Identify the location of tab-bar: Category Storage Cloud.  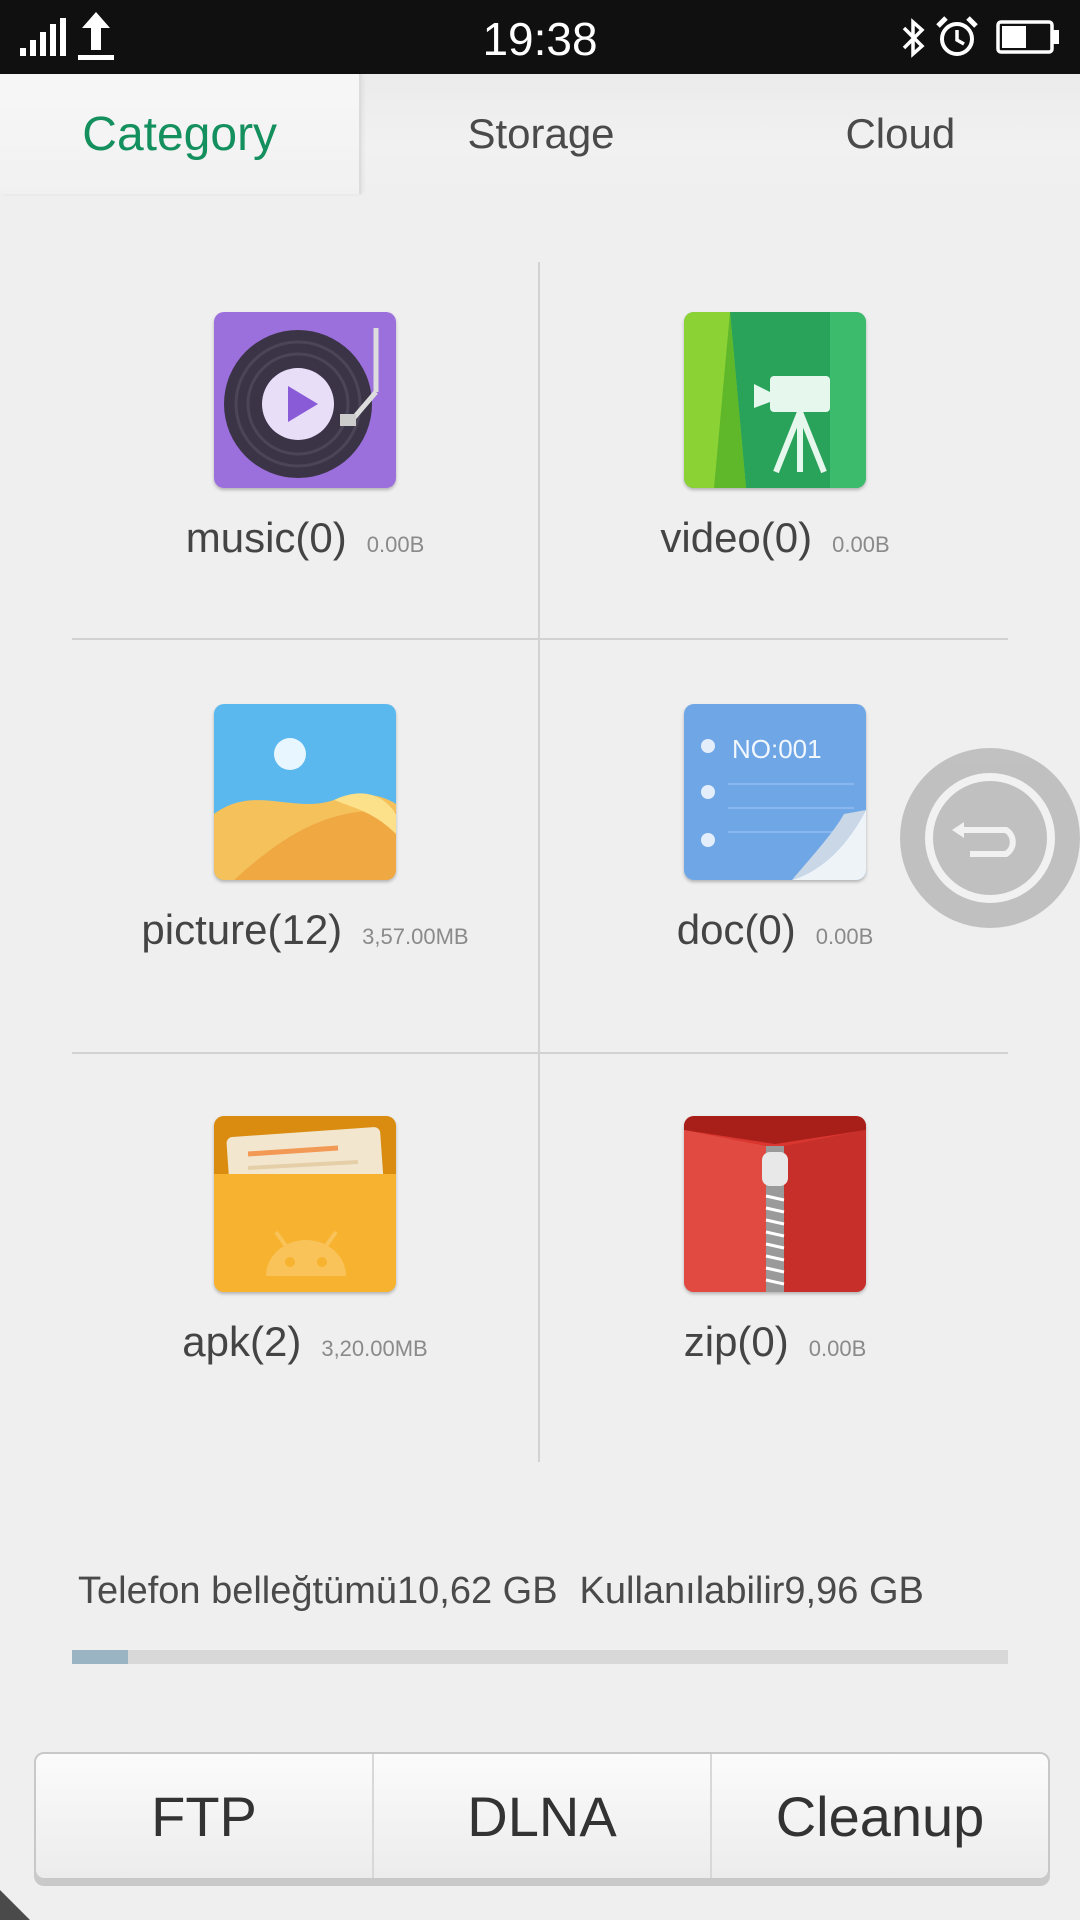
(540, 134).